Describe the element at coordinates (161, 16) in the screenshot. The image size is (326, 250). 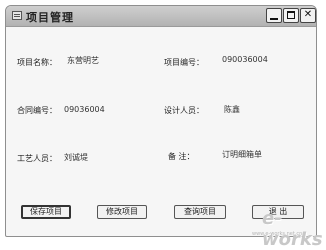
I see `title-bar: 项目管理 ✕` at that location.